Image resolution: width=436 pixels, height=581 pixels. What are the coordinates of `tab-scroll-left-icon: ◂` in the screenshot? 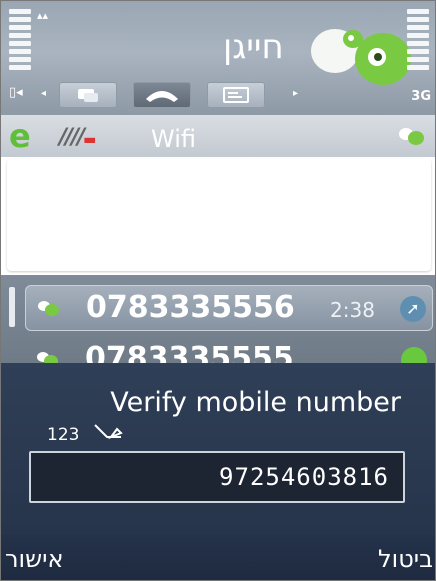 It's located at (43, 93).